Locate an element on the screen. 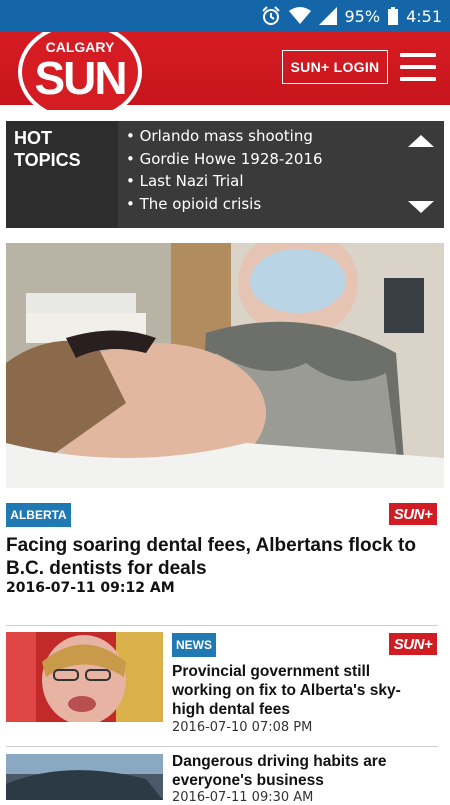 Image resolution: width=450 pixels, height=805 pixels. main-story-sun-plus-badge: SUN+ is located at coordinates (413, 514).